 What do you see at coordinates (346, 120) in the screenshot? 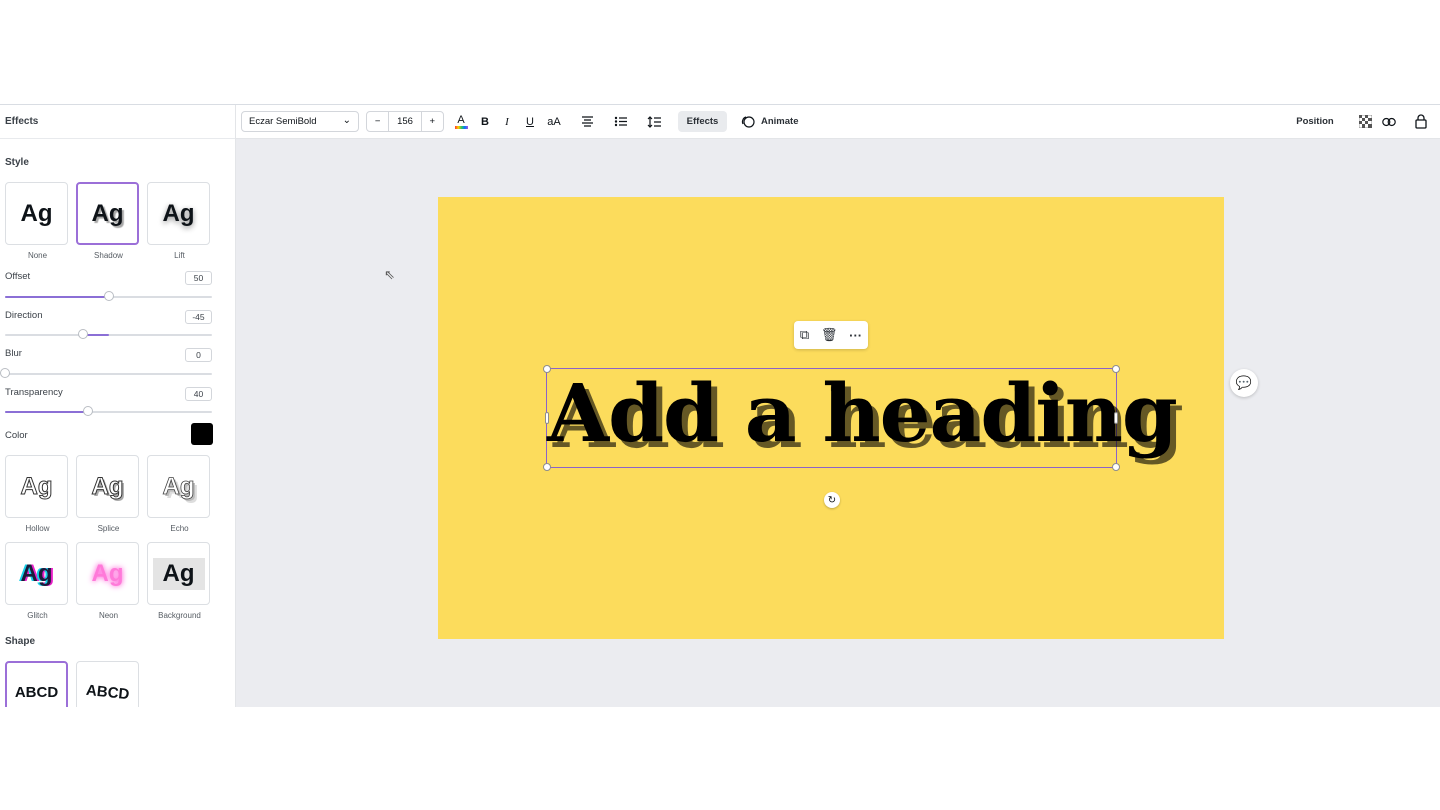
I see `chevron-down-icon: ⌄` at bounding box center [346, 120].